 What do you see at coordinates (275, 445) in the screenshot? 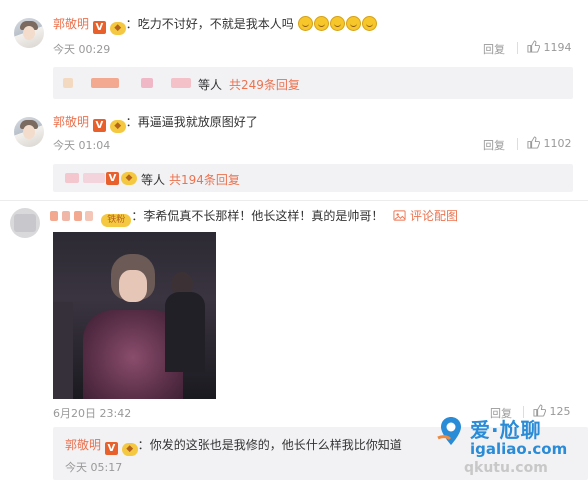
I see `reply-text: 你发的这张也是我修的，他长什么样我比你知道` at bounding box center [275, 445].